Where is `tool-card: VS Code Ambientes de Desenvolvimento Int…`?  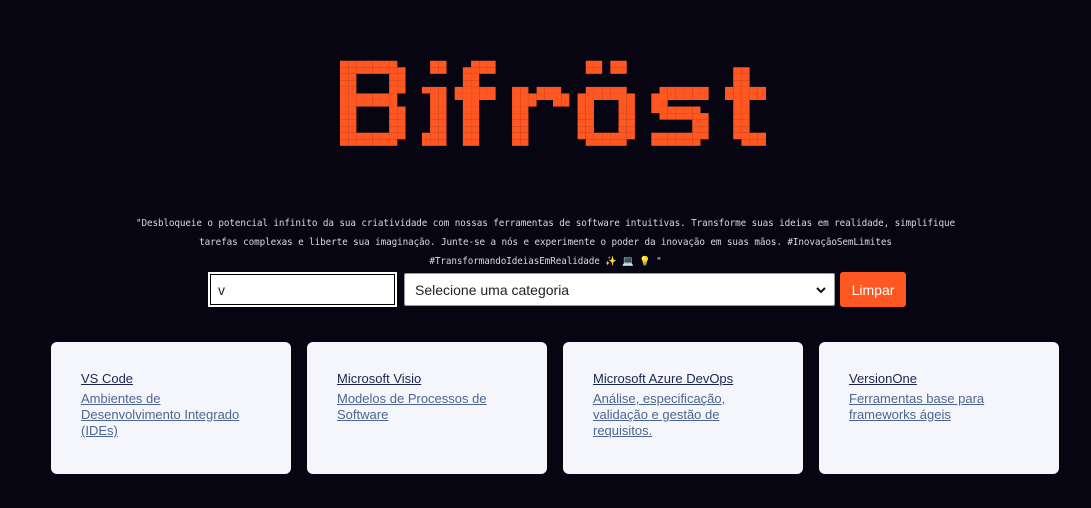 tool-card: VS Code Ambientes de Desenvolvimento Int… is located at coordinates (171, 408).